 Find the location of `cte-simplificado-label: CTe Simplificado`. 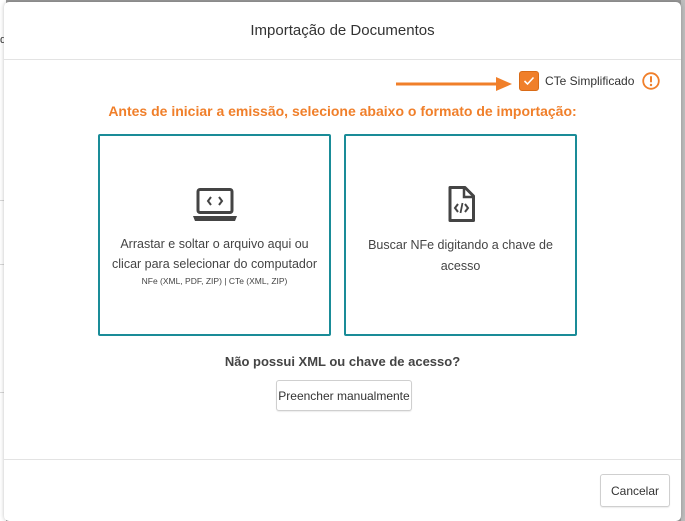

cte-simplificado-label: CTe Simplificado is located at coordinates (590, 81).